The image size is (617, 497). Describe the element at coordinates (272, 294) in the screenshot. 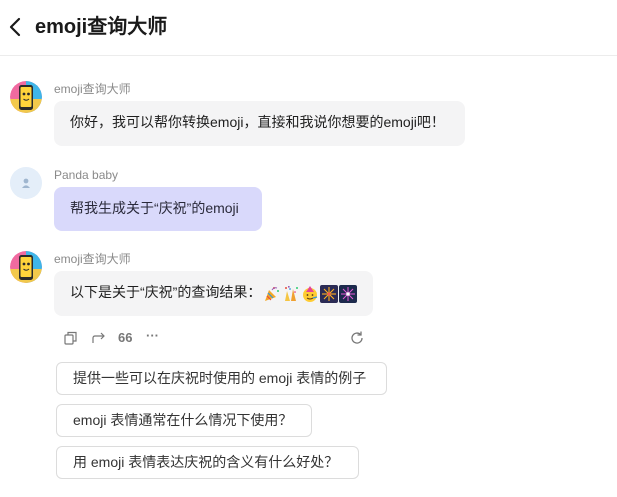

I see `party-popper-icon` at that location.